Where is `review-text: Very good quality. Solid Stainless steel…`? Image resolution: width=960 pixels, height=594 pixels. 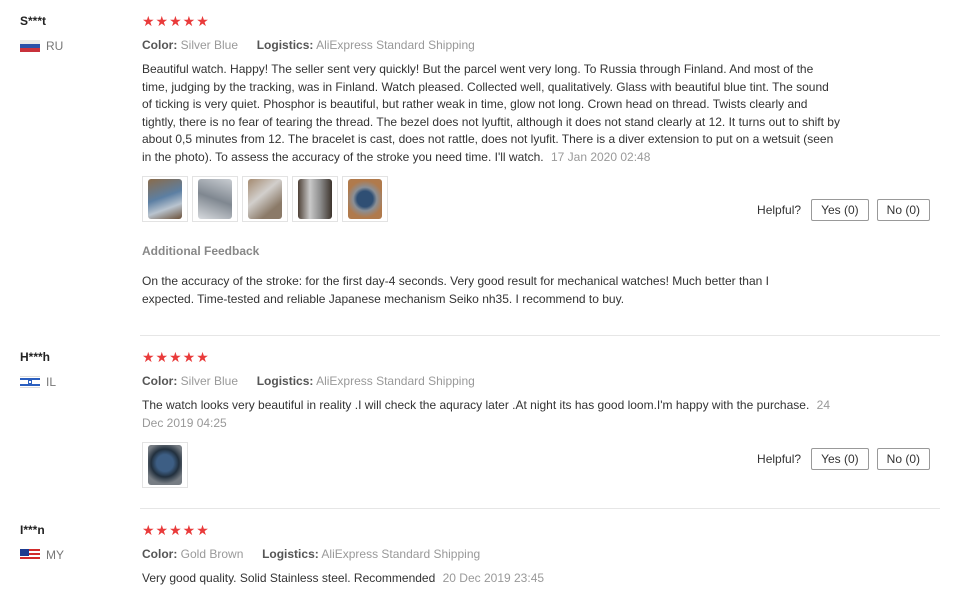 review-text: Very good quality. Solid Stainless steel… is located at coordinates (492, 579).